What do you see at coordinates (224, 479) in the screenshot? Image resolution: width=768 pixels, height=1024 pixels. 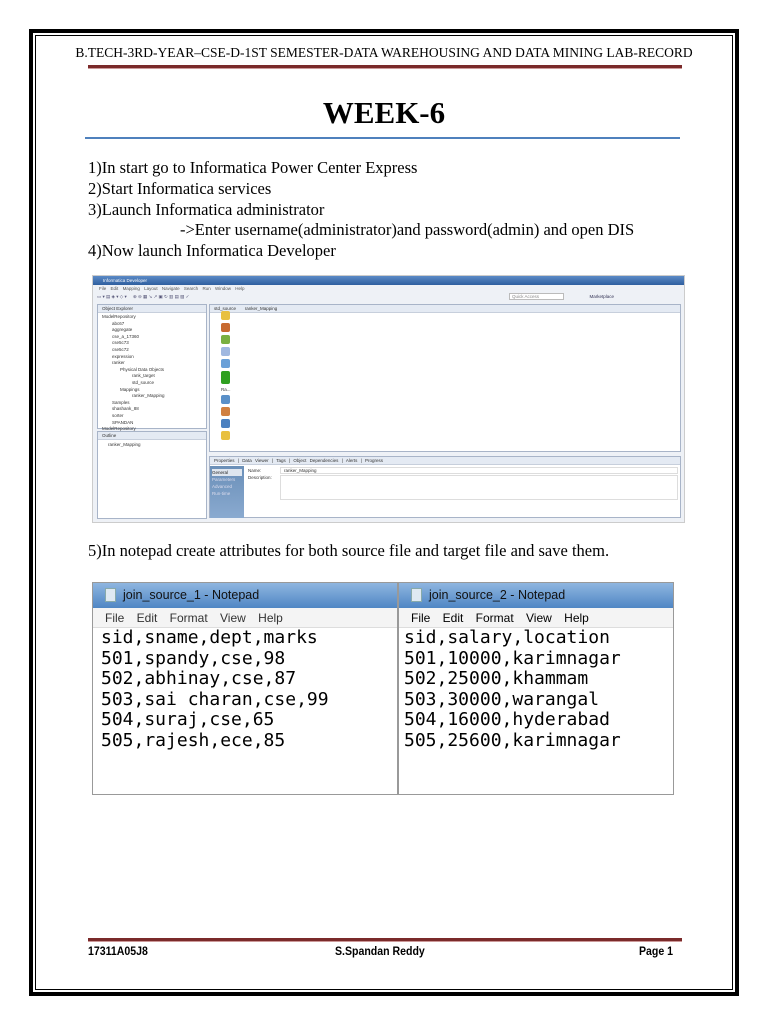 I see `side-tab: Parameters` at bounding box center [224, 479].